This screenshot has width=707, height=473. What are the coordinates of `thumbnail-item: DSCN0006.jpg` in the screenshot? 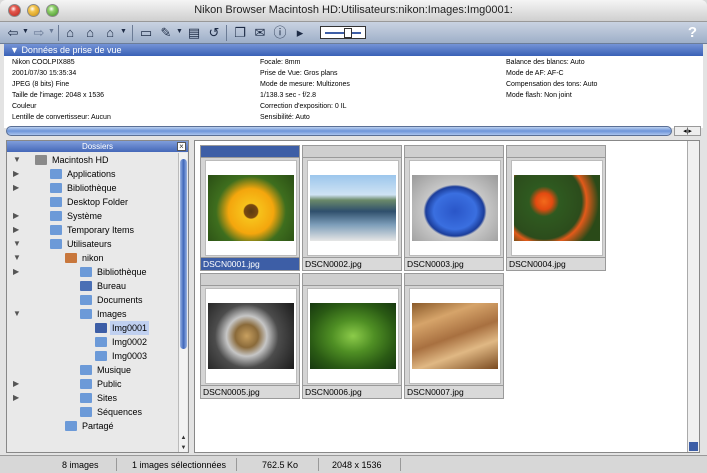 It's located at (352, 336).